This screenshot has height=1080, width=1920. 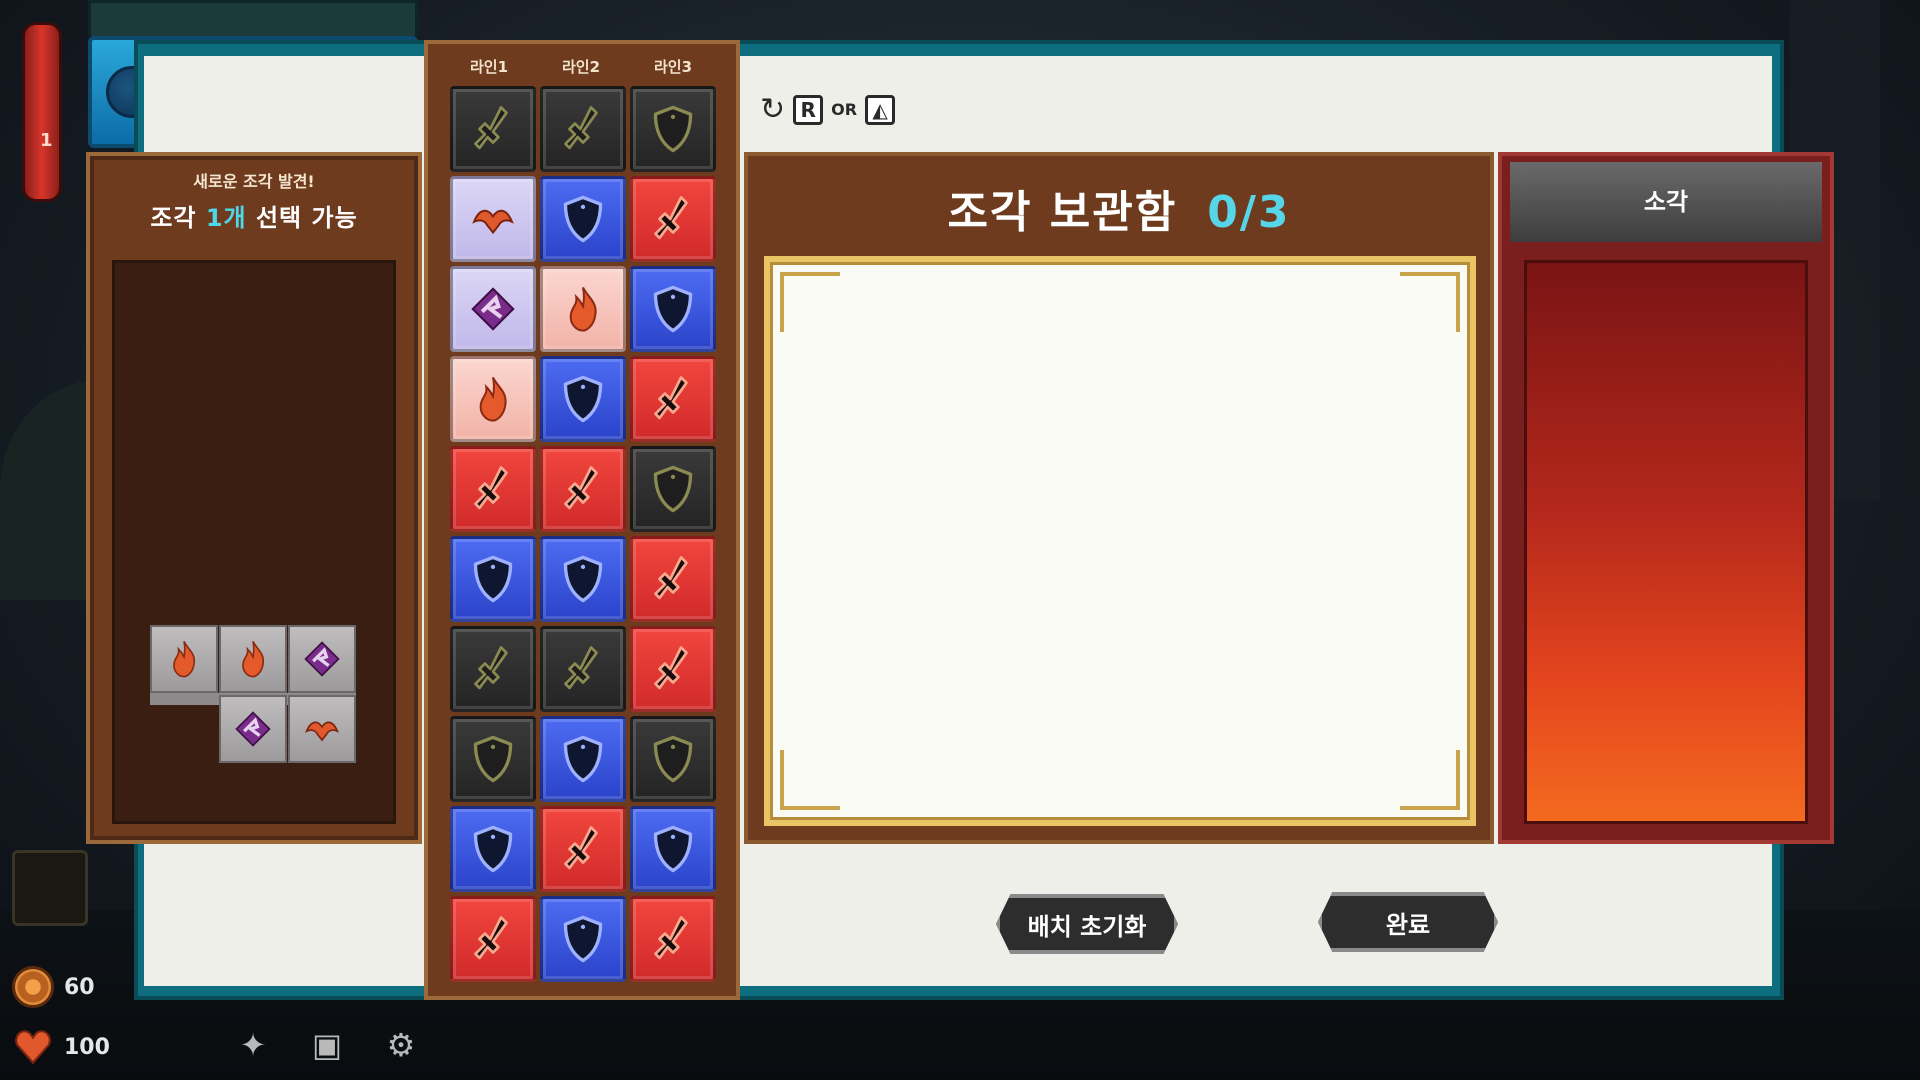 What do you see at coordinates (254, 200) in the screenshot?
I see `discovery-header: 새로운 조각 발견! 조각 1개 선택 가능` at bounding box center [254, 200].